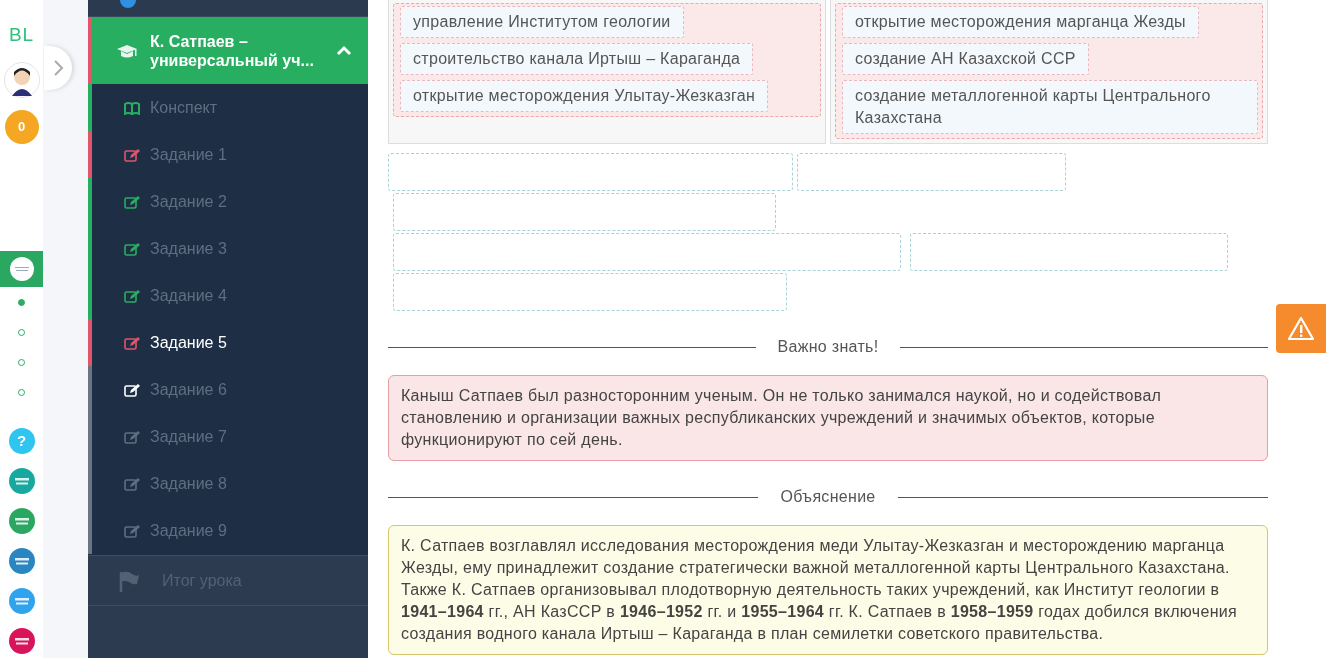 This screenshot has width=1326, height=658. I want to click on step-label: Задание 3, so click(188, 248).